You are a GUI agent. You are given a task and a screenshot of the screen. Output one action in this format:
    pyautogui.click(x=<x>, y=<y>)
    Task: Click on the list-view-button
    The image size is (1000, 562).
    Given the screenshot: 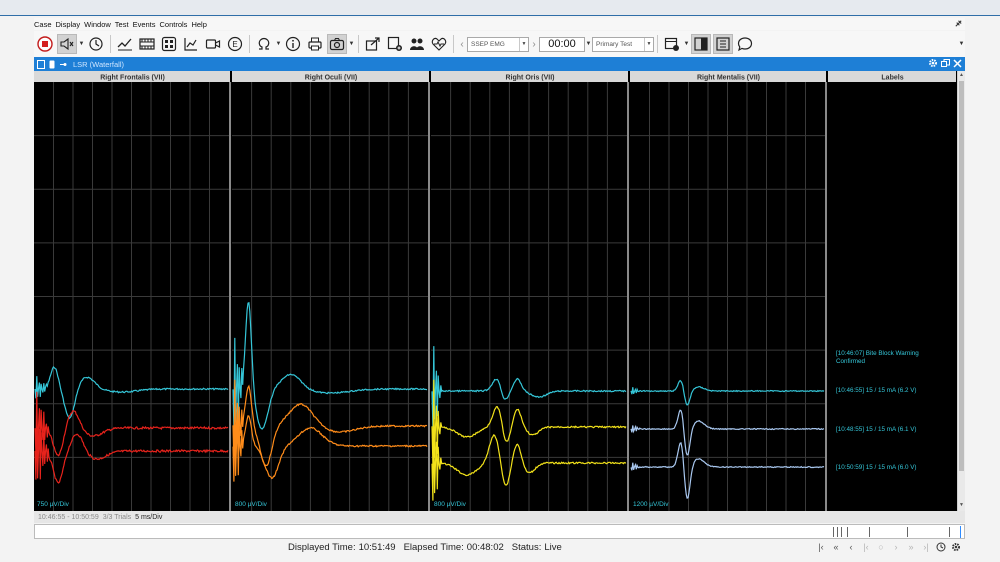 What is the action you would take?
    pyautogui.click(x=723, y=44)
    